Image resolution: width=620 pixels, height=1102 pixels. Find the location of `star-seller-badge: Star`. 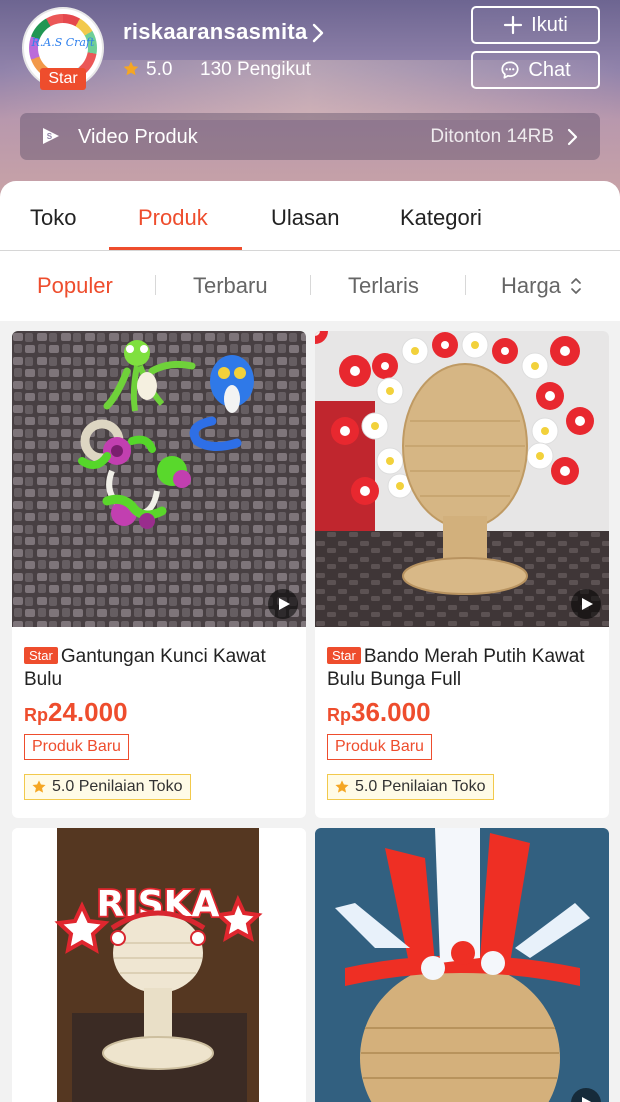

star-seller-badge: Star is located at coordinates (63, 79).